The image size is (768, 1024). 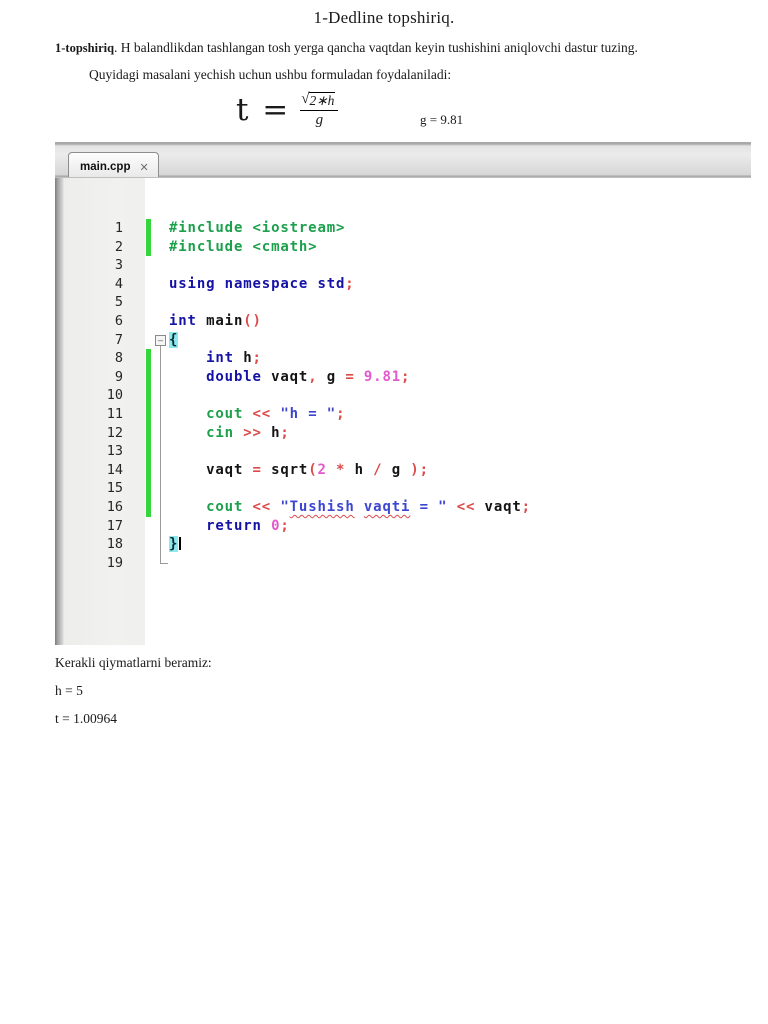 I want to click on code-text: int main(), so click(x=215, y=320).